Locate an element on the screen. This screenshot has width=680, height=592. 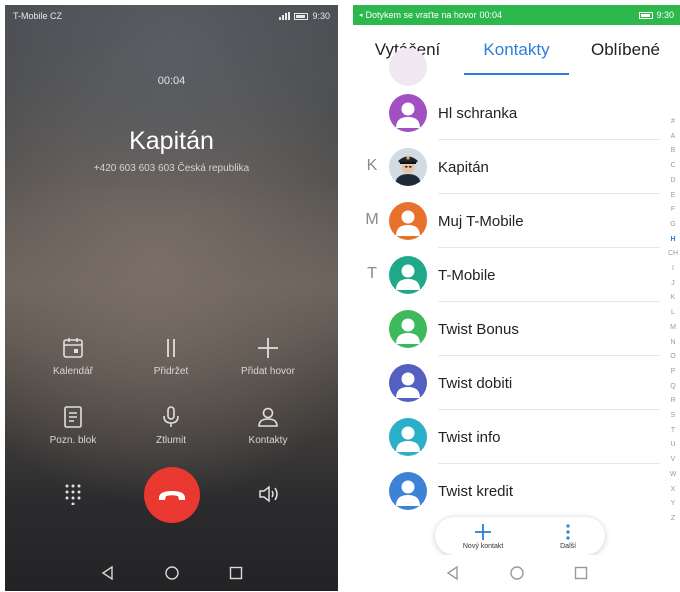
index-letter: N is located at coordinates (673, 343).